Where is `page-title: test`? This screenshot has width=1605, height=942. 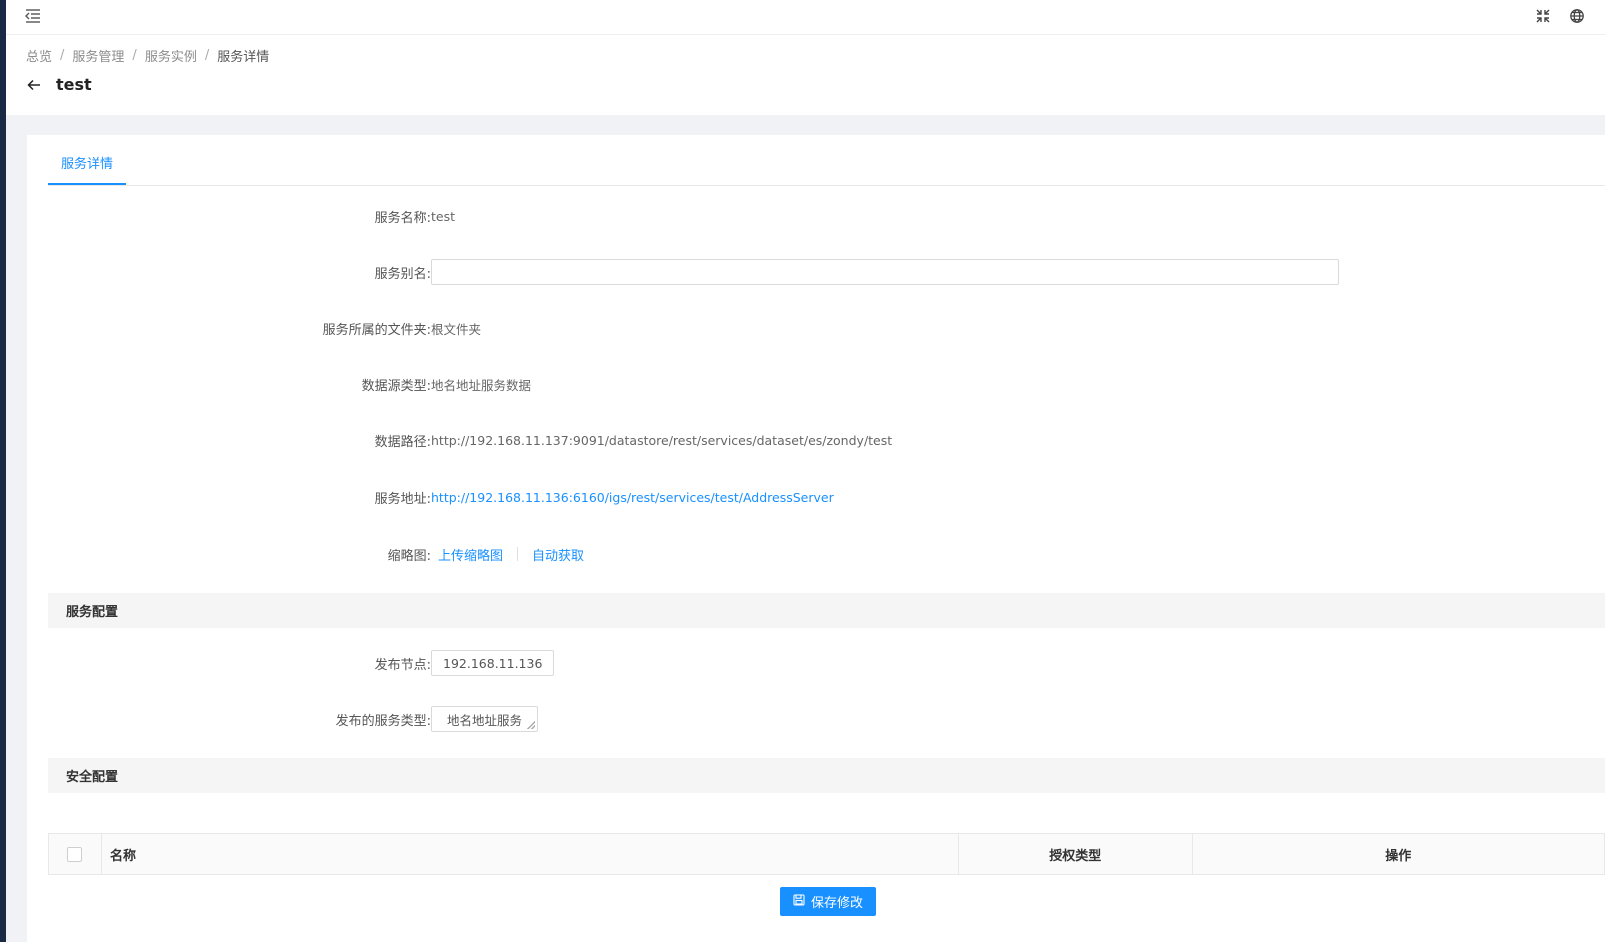
page-title: test is located at coordinates (74, 84).